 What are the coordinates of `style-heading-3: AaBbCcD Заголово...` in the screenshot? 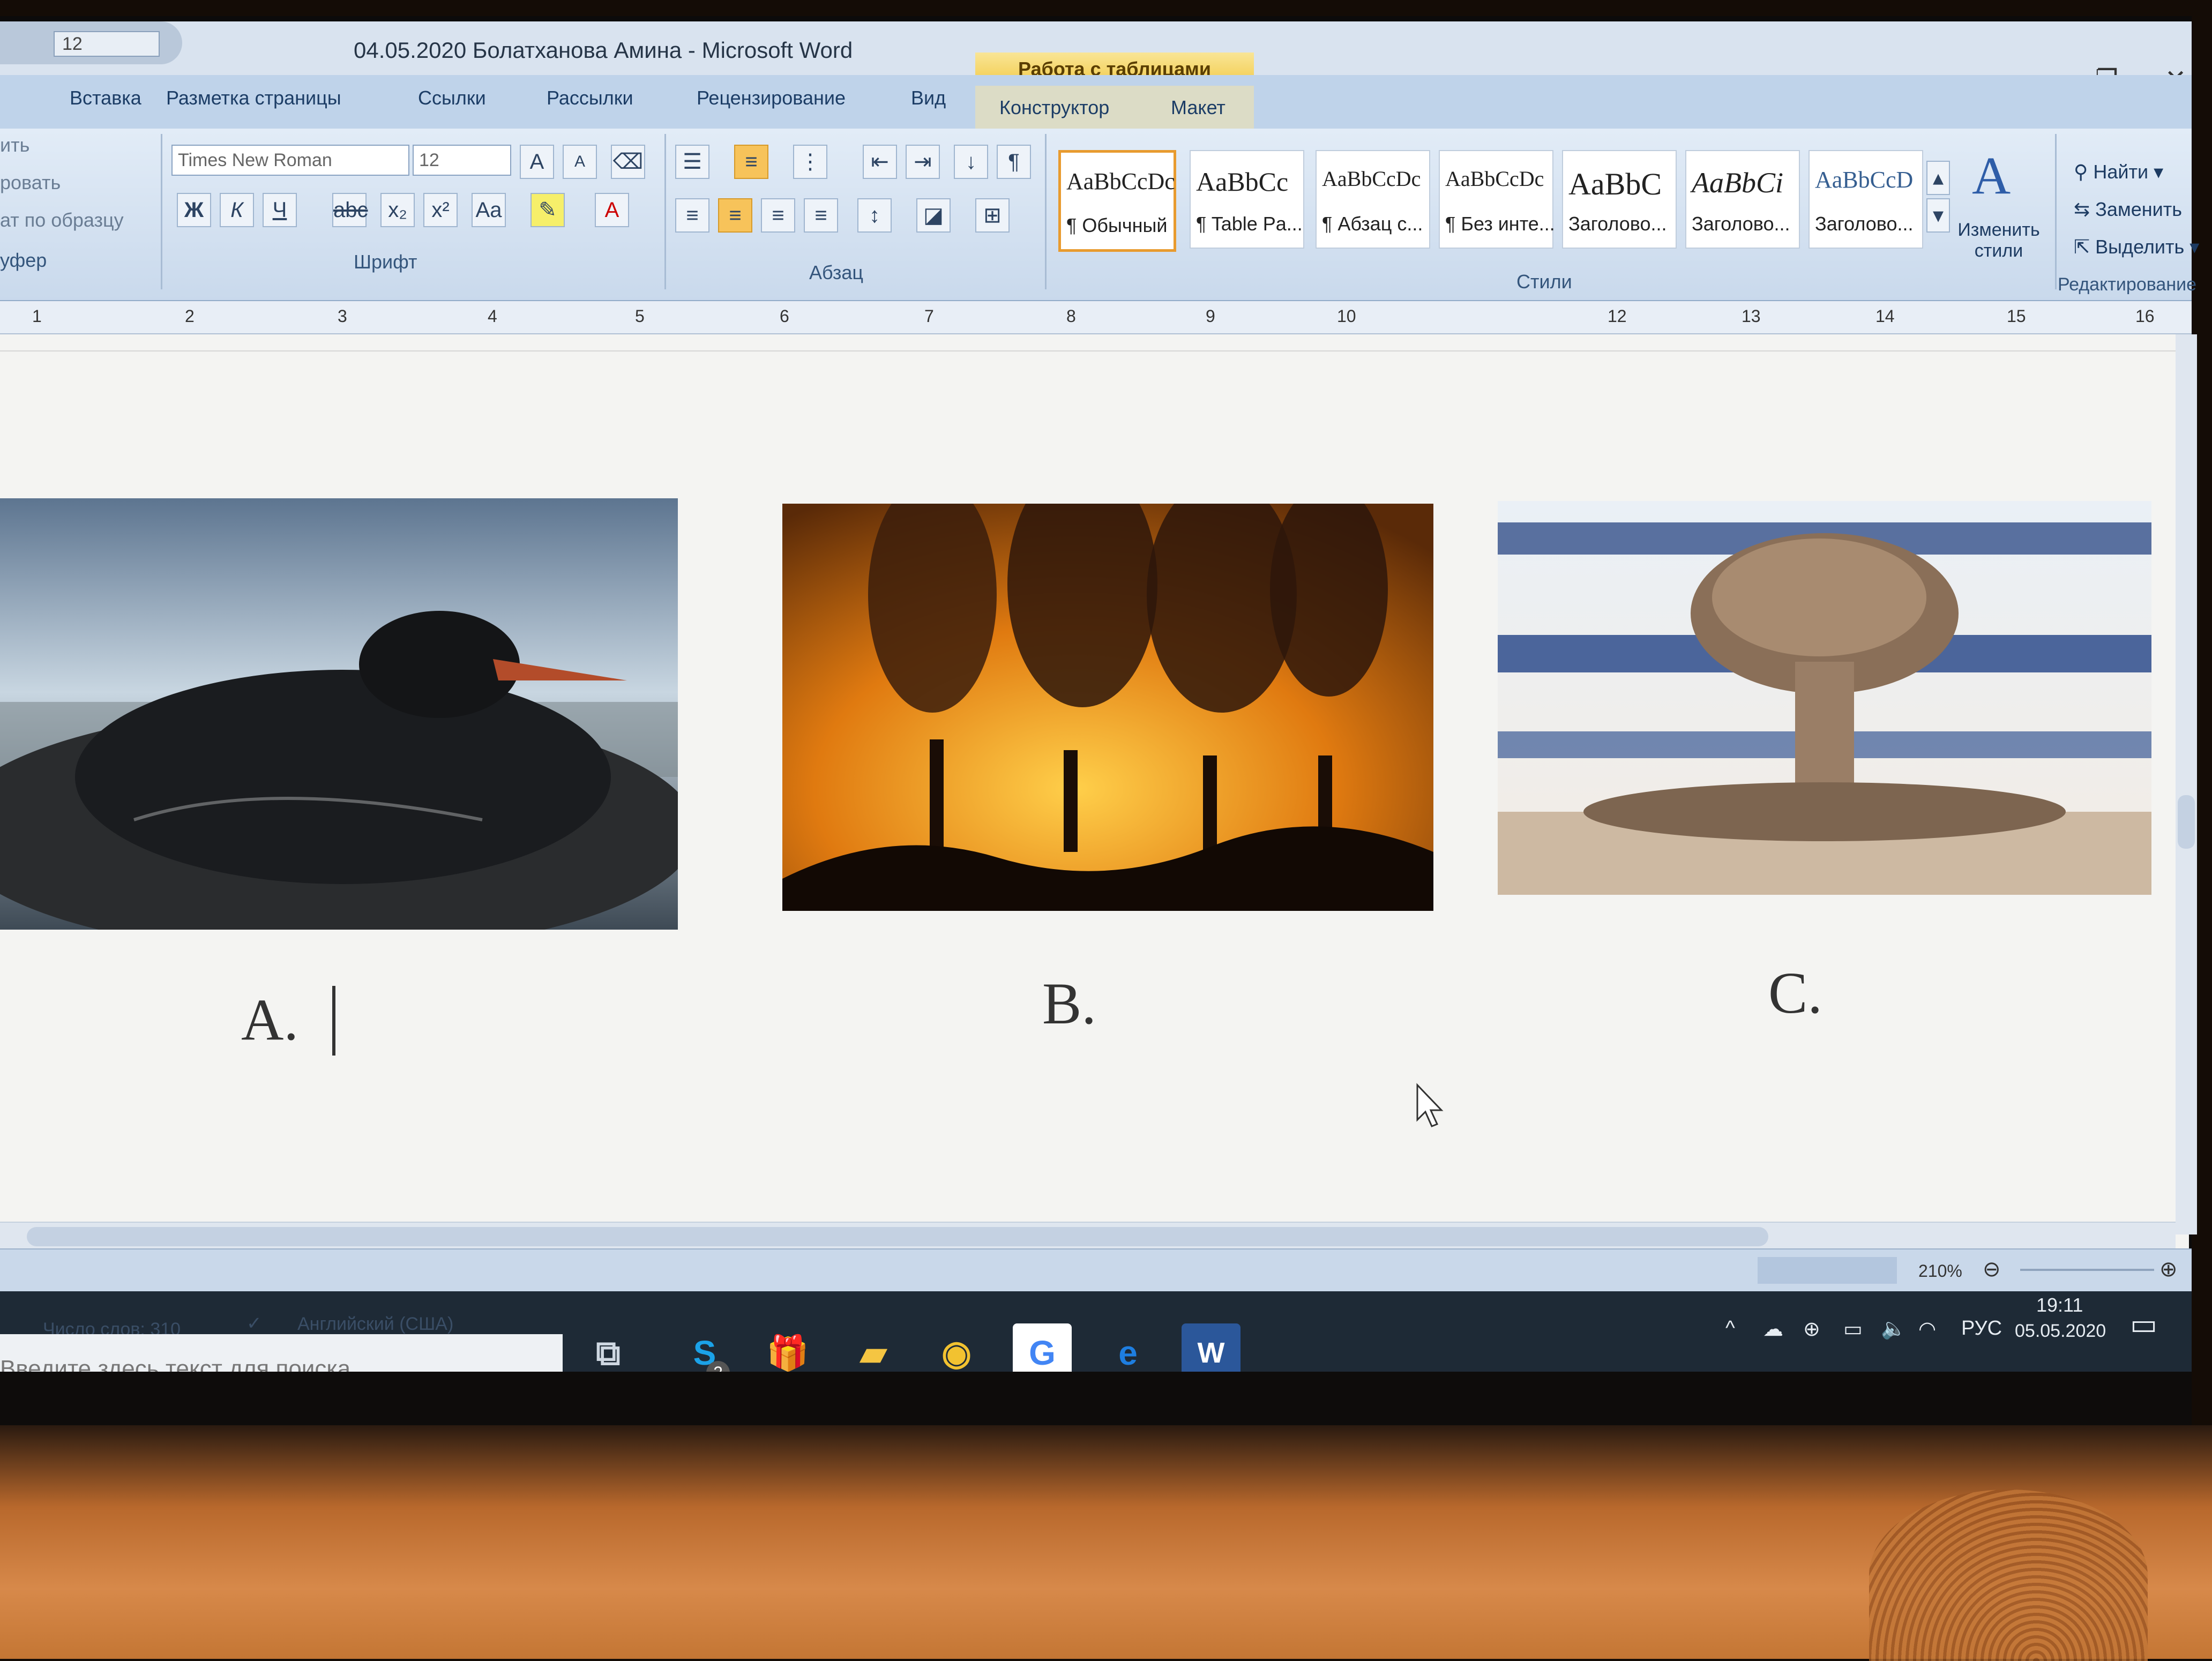 It's located at (1866, 199).